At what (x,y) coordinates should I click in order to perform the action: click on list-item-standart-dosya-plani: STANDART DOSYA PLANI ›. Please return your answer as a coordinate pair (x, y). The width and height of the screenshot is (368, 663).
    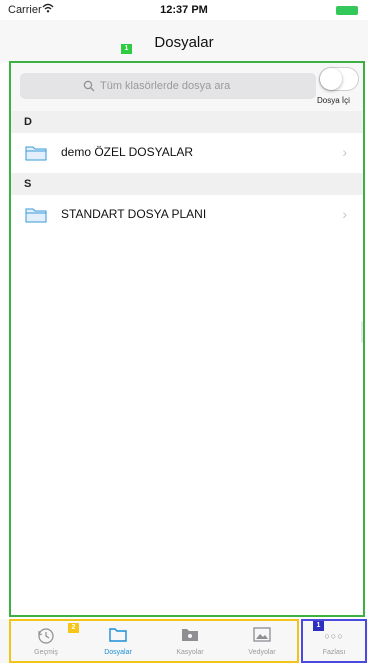
    Looking at the image, I should click on (187, 215).